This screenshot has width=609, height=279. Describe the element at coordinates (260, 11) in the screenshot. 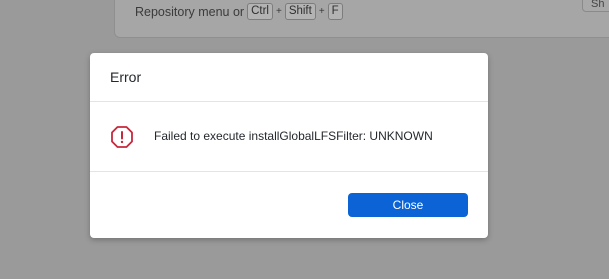

I see `kbd-ctrl: Ctrl` at that location.